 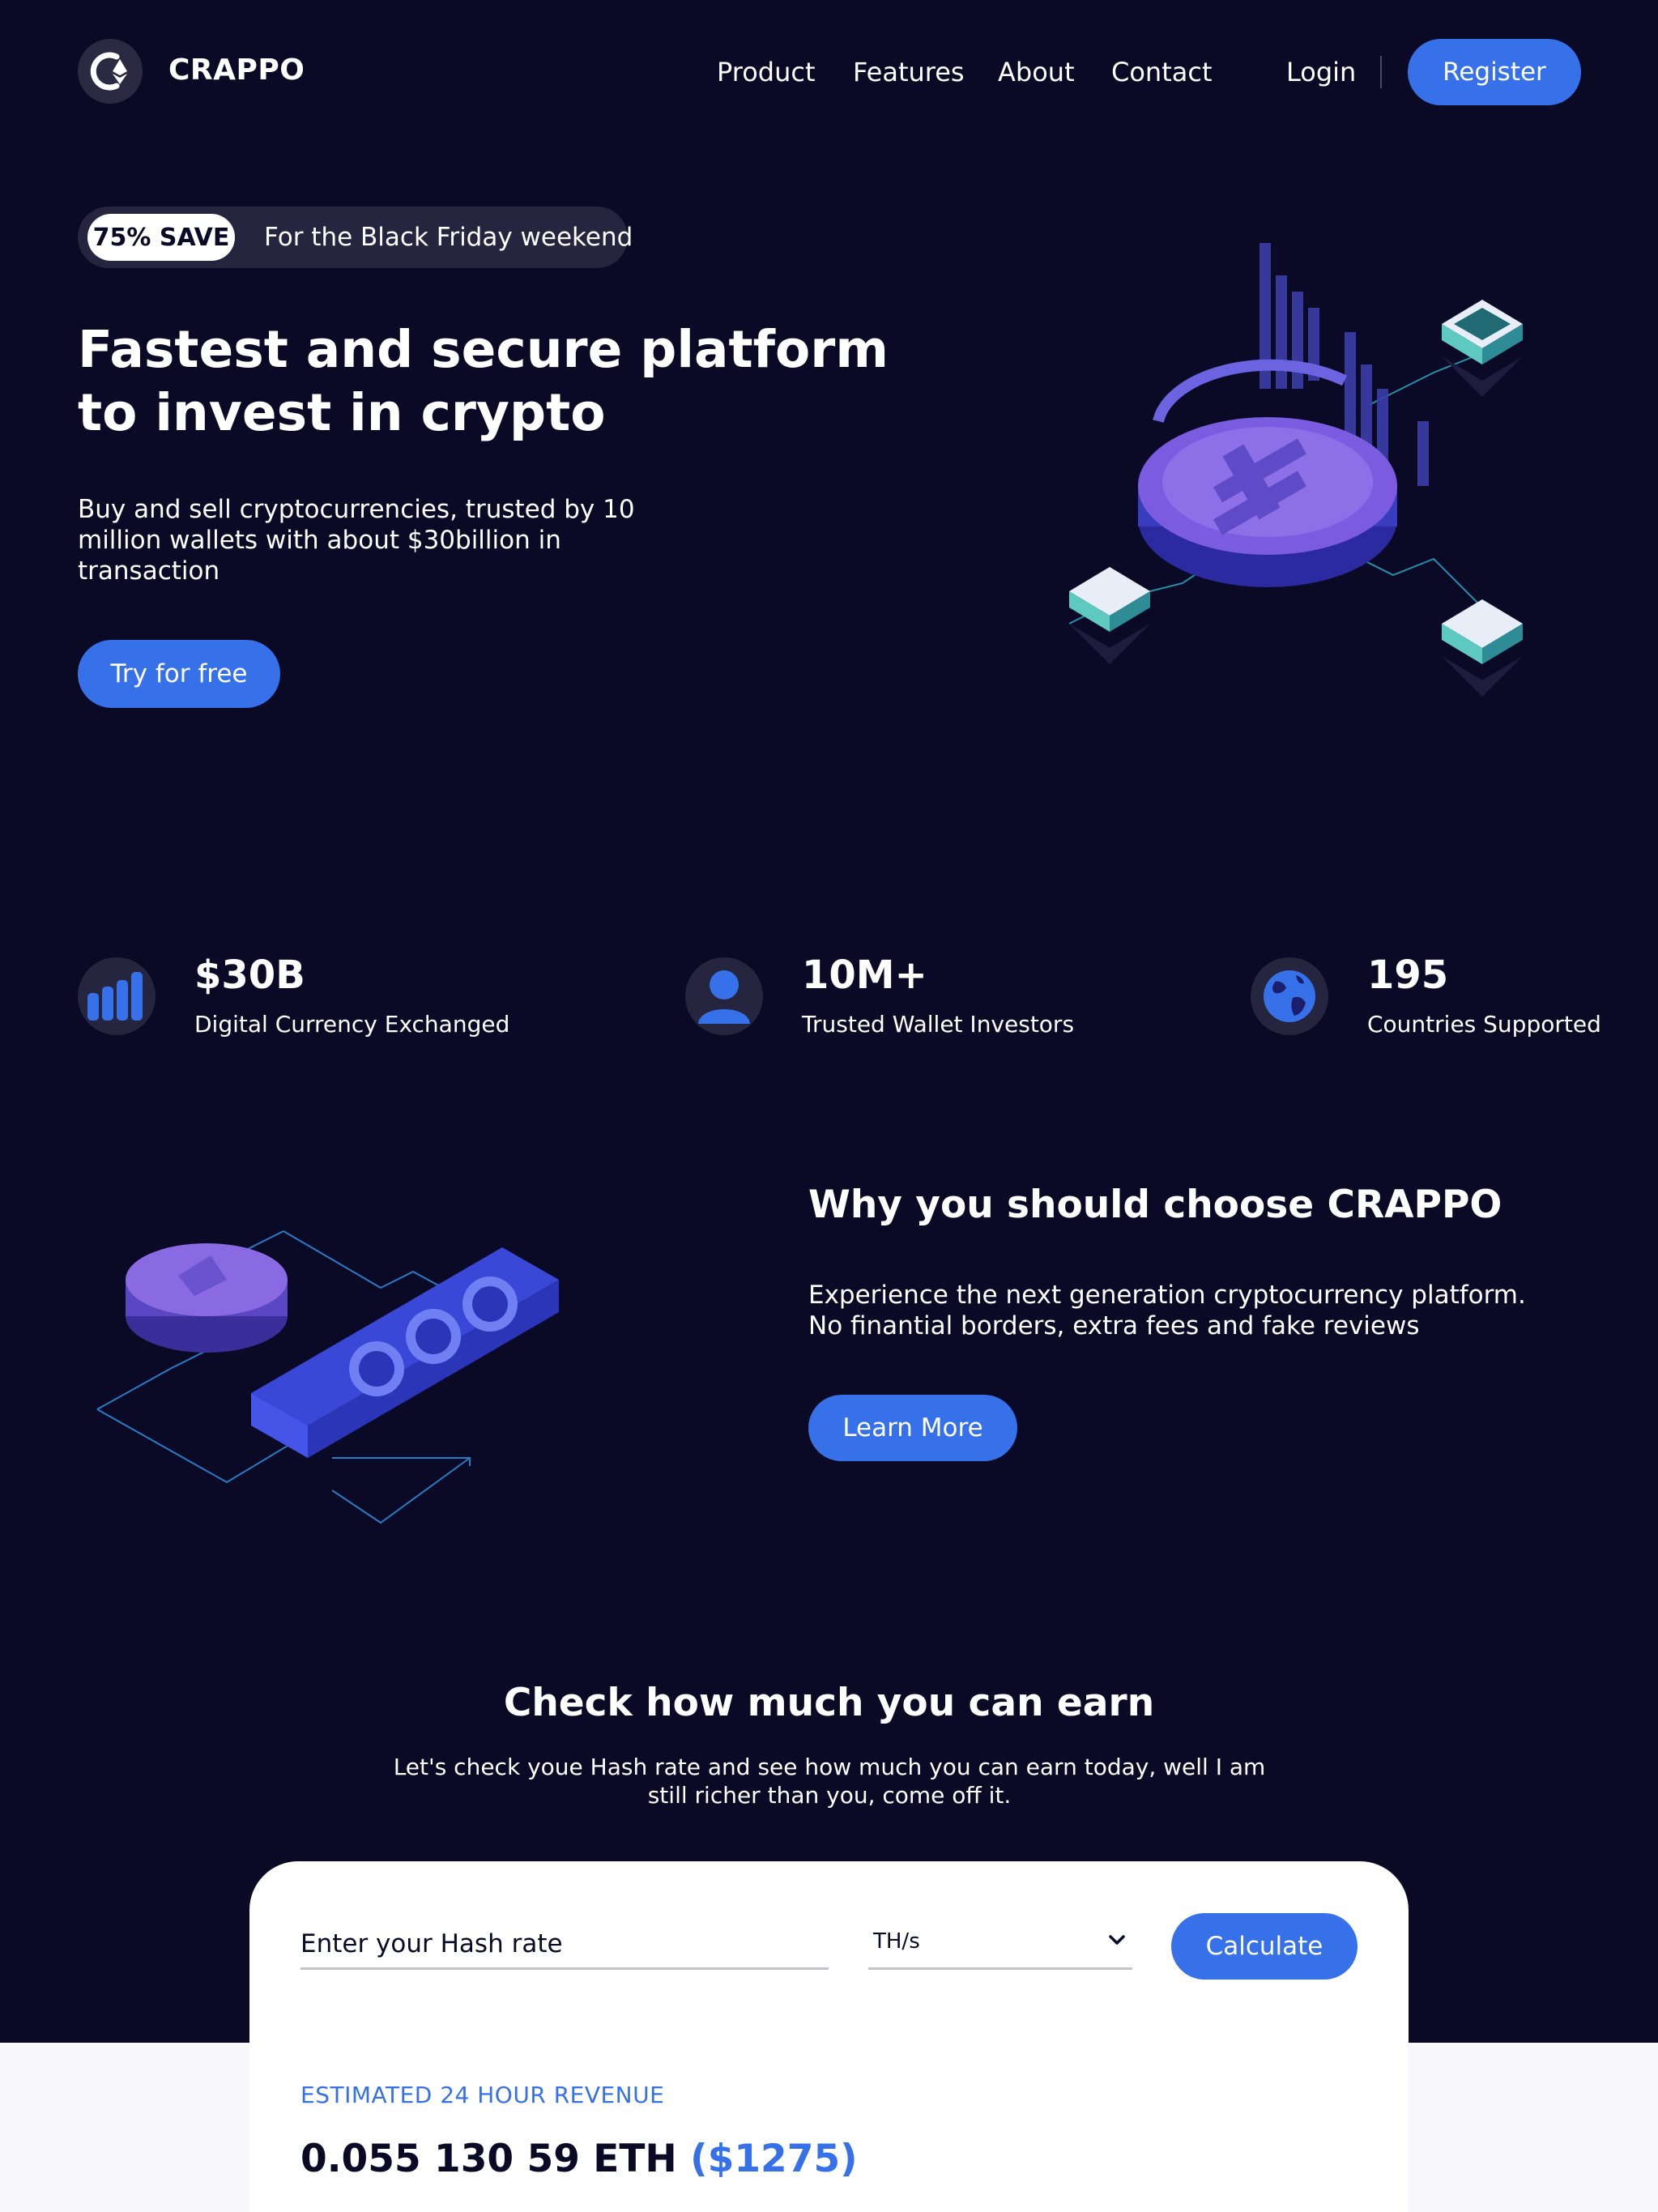 What do you see at coordinates (1264, 1946) in the screenshot?
I see `calculate-button: Calculate` at bounding box center [1264, 1946].